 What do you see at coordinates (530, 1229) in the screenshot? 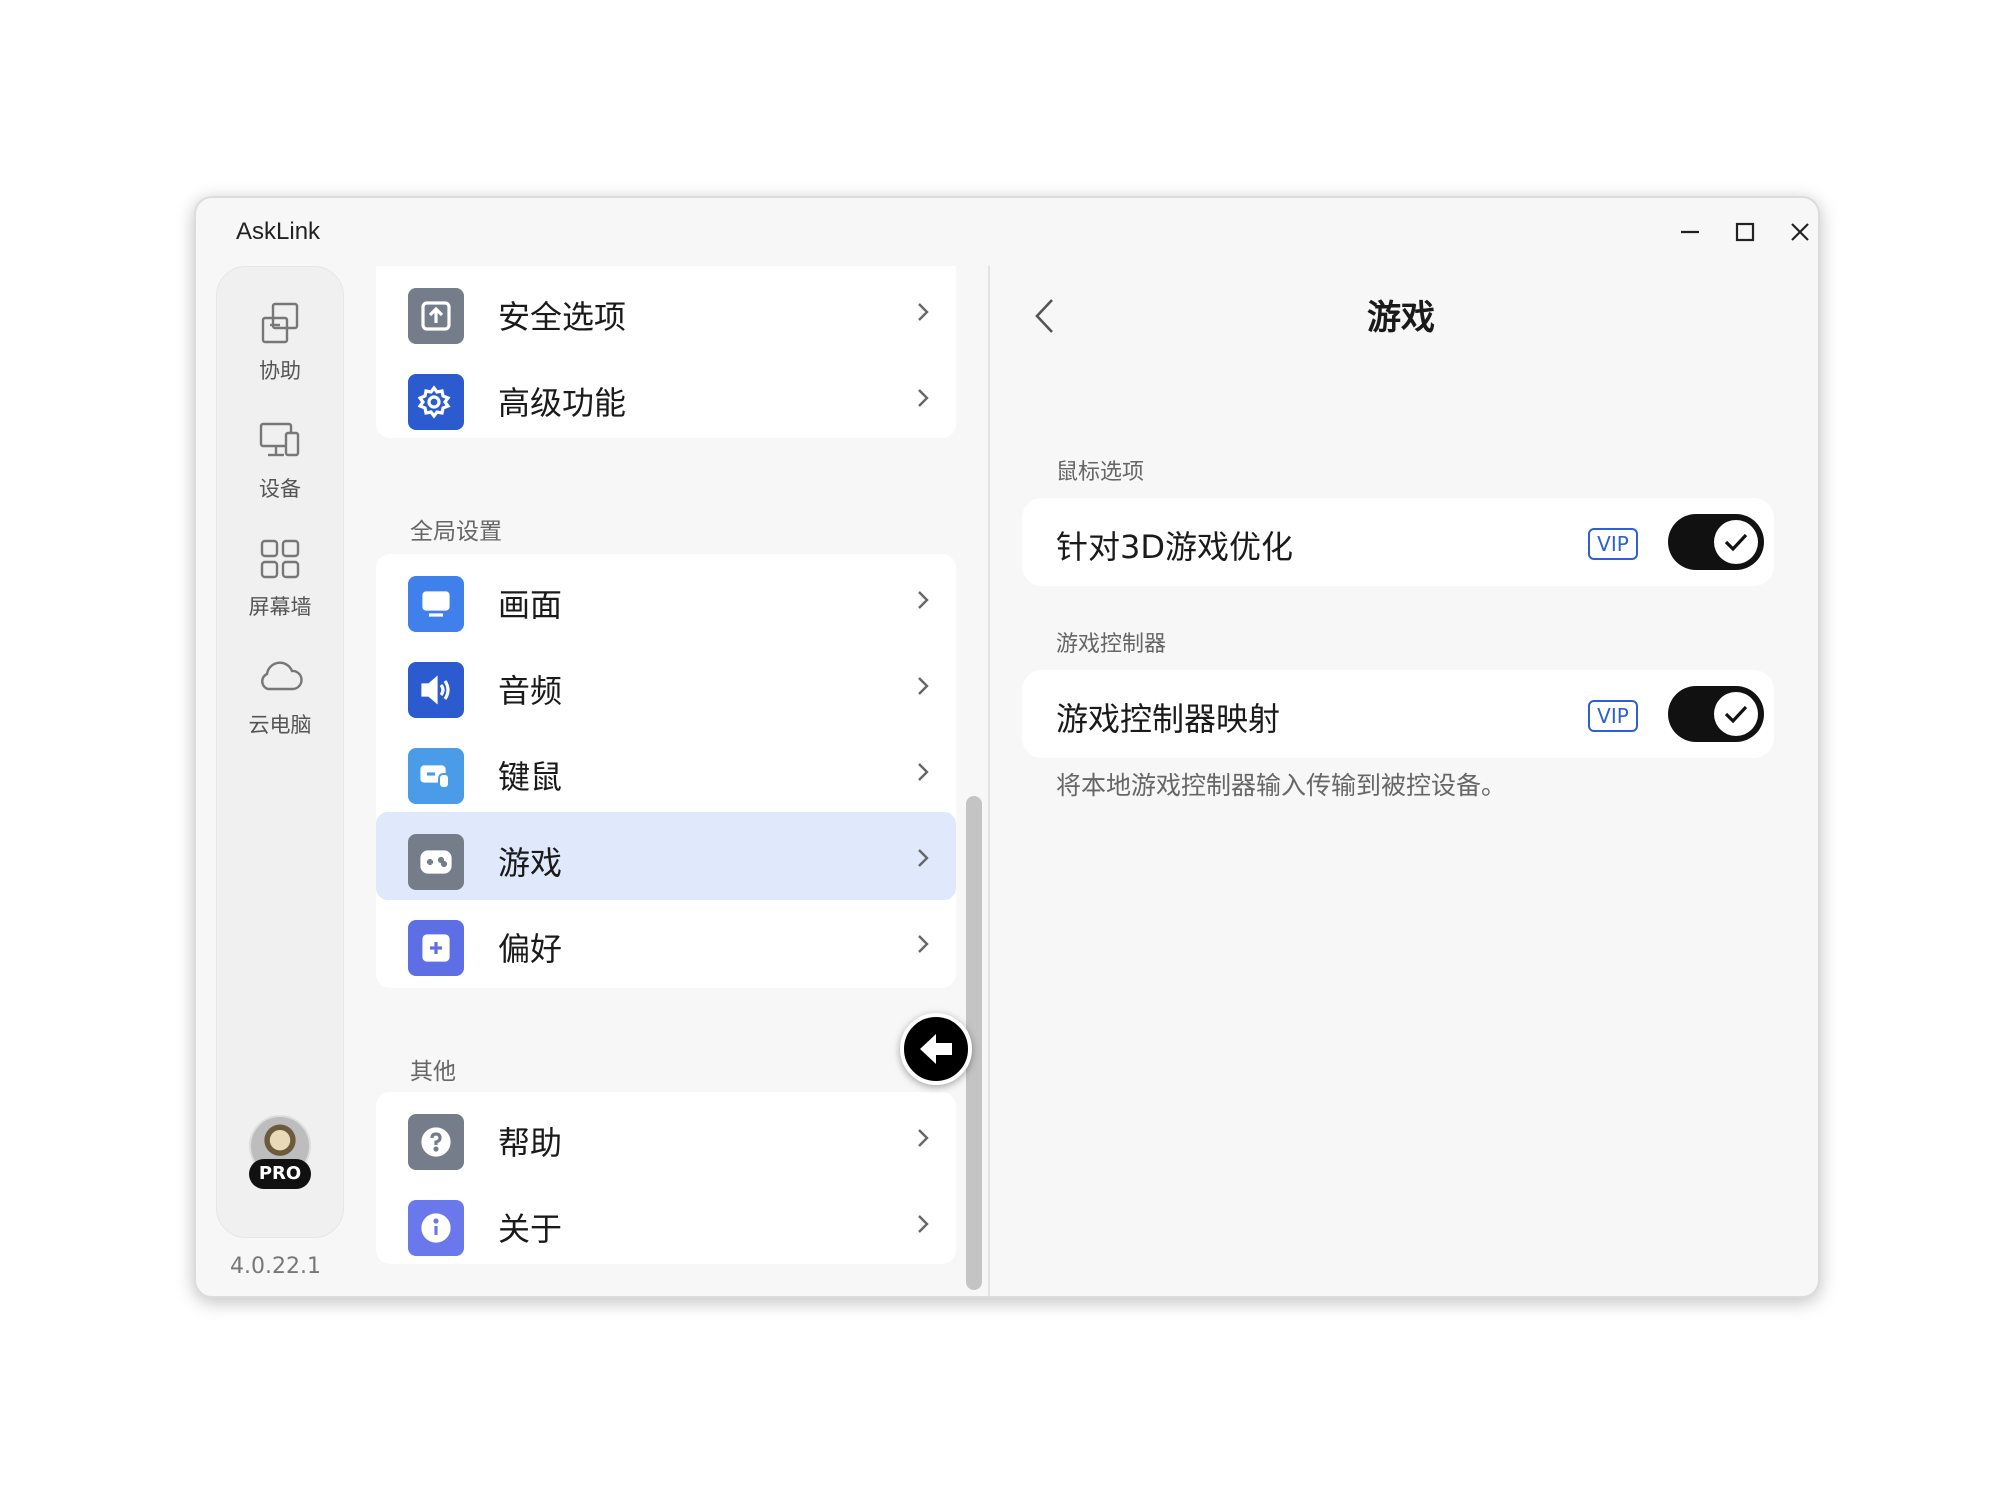
I see `settings-item-label: 关于` at bounding box center [530, 1229].